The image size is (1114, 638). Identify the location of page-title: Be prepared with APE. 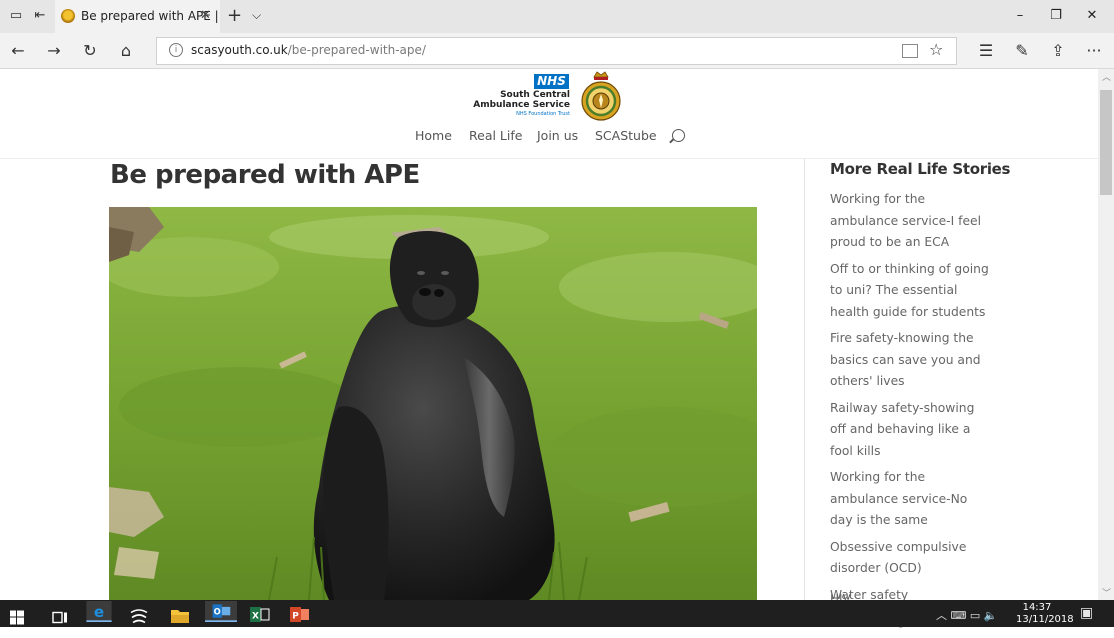
(265, 175).